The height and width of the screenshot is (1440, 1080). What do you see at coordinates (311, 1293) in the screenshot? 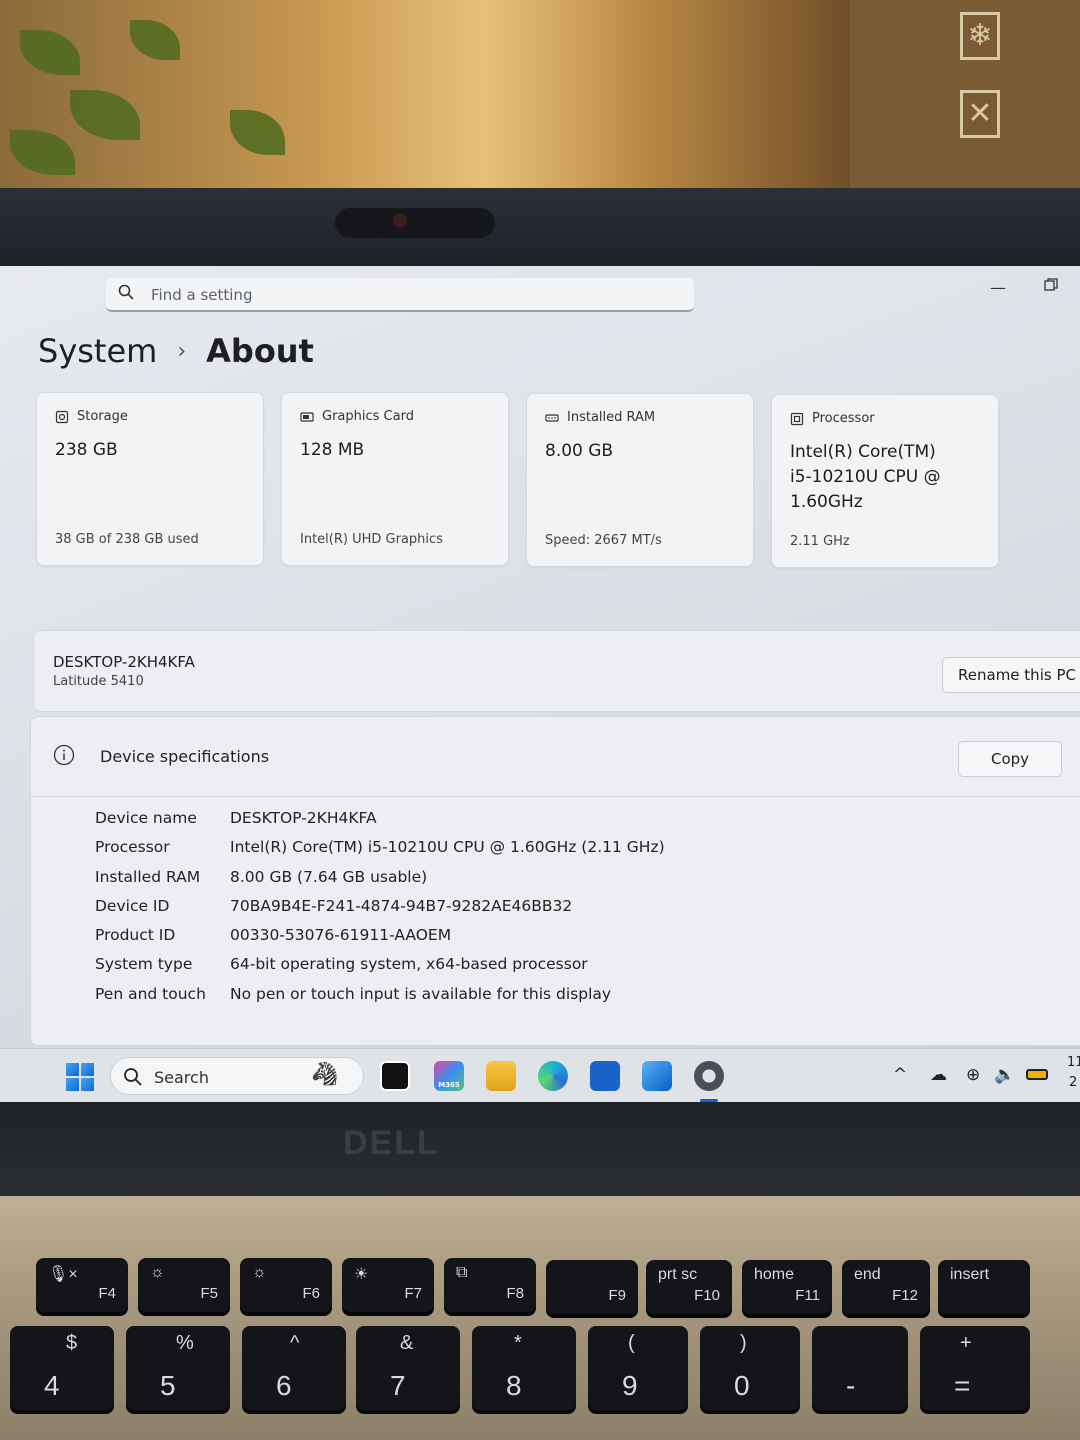
I see `key-fn-label: F6` at bounding box center [311, 1293].